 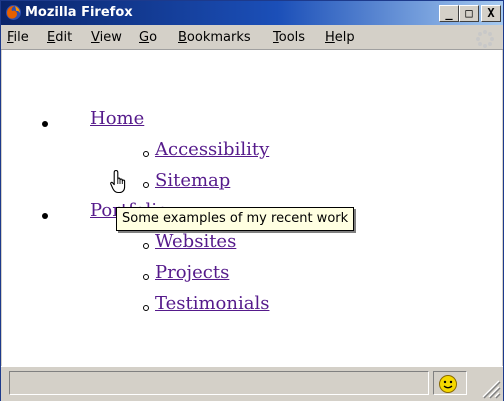 What do you see at coordinates (13, 12) in the screenshot?
I see `firefox-logo-icon` at bounding box center [13, 12].